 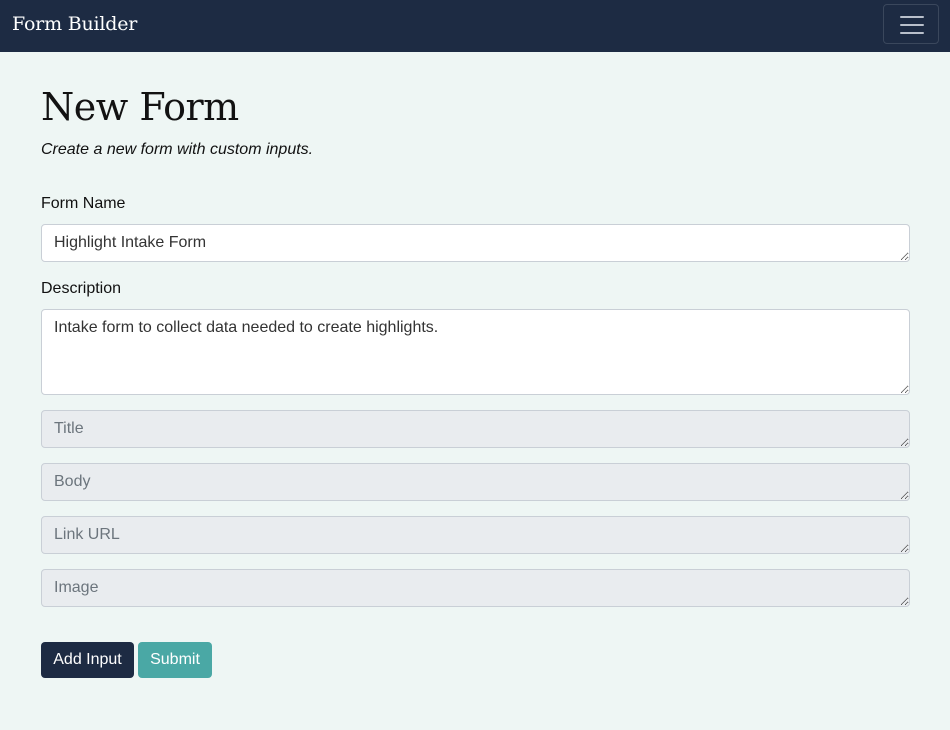 I want to click on form-name-field, so click(x=475, y=243).